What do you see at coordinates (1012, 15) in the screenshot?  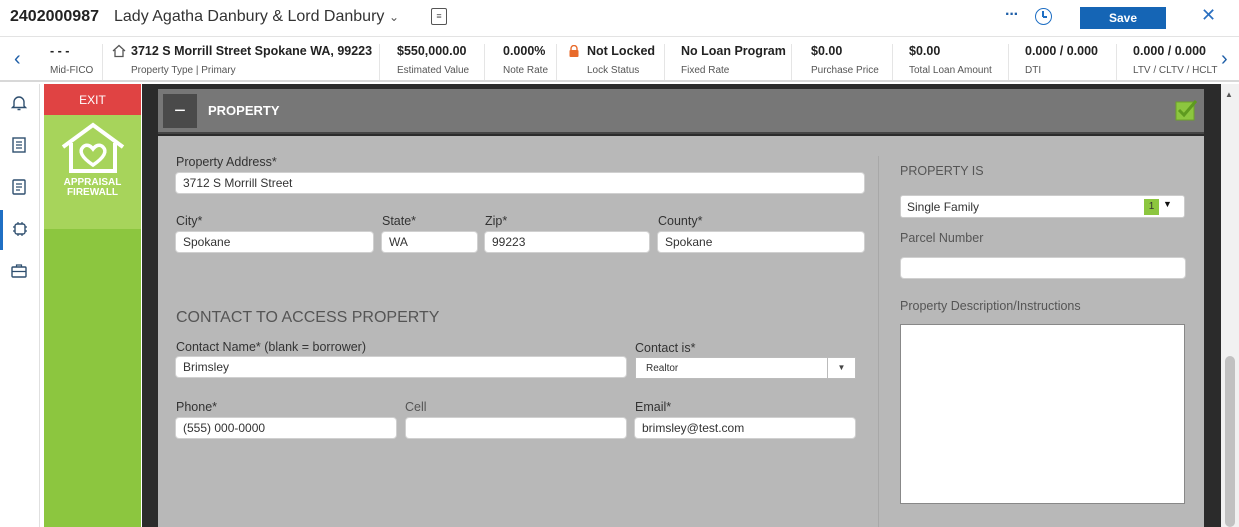 I see `more-options-icon: ···` at bounding box center [1012, 15].